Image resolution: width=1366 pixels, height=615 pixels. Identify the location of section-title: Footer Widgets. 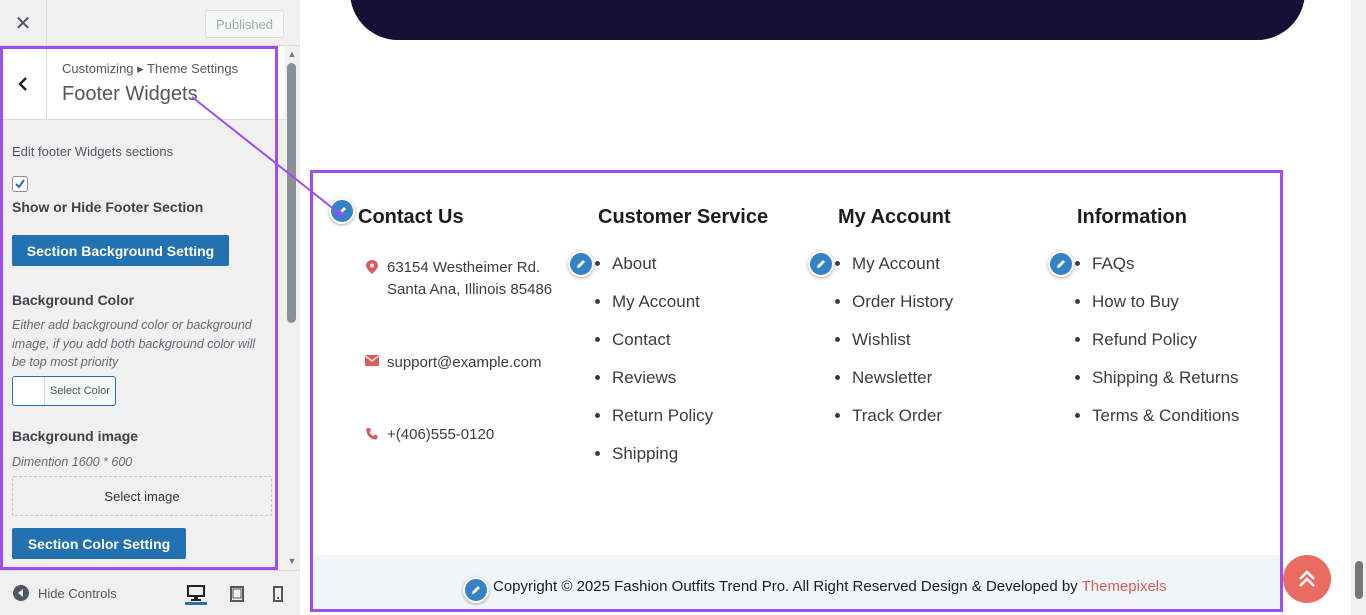
(130, 94).